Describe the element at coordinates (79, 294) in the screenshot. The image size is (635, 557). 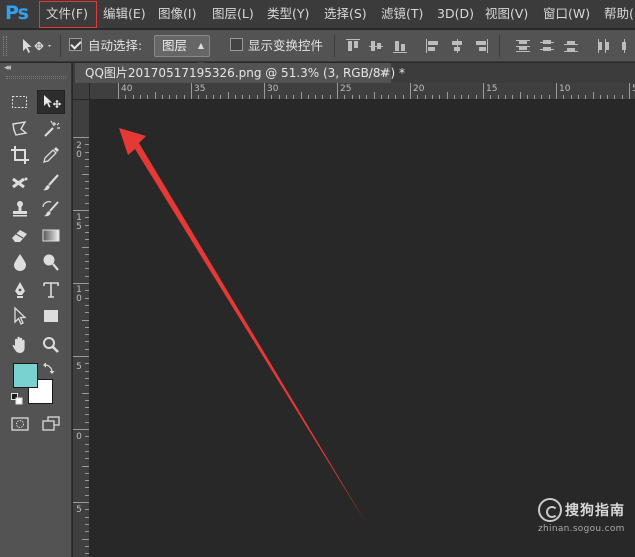
I see `ruler-label: 1 0` at that location.